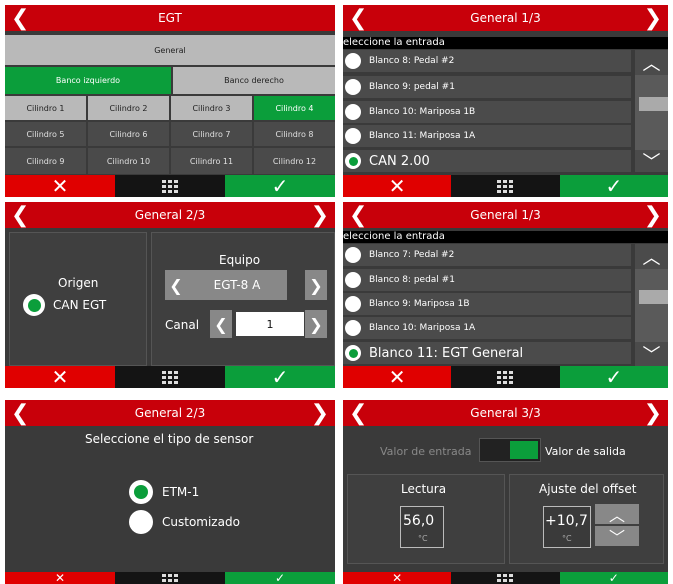 This screenshot has height=584, width=673. I want to click on subtitle: eleccione la entrada, so click(505, 43).